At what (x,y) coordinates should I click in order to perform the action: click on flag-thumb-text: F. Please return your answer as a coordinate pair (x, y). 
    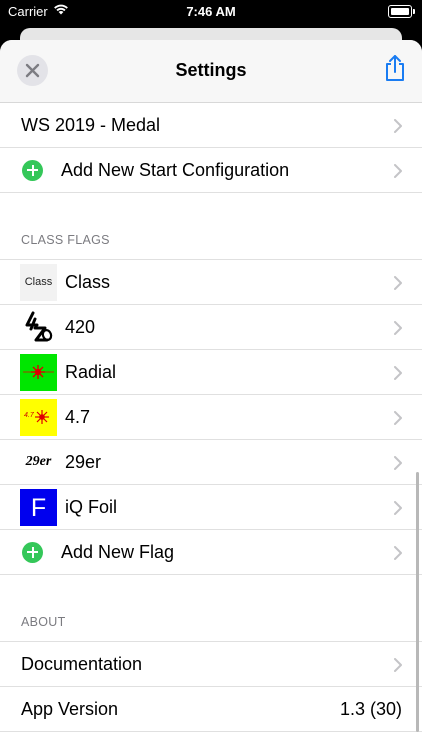
    Looking at the image, I should click on (38, 507).